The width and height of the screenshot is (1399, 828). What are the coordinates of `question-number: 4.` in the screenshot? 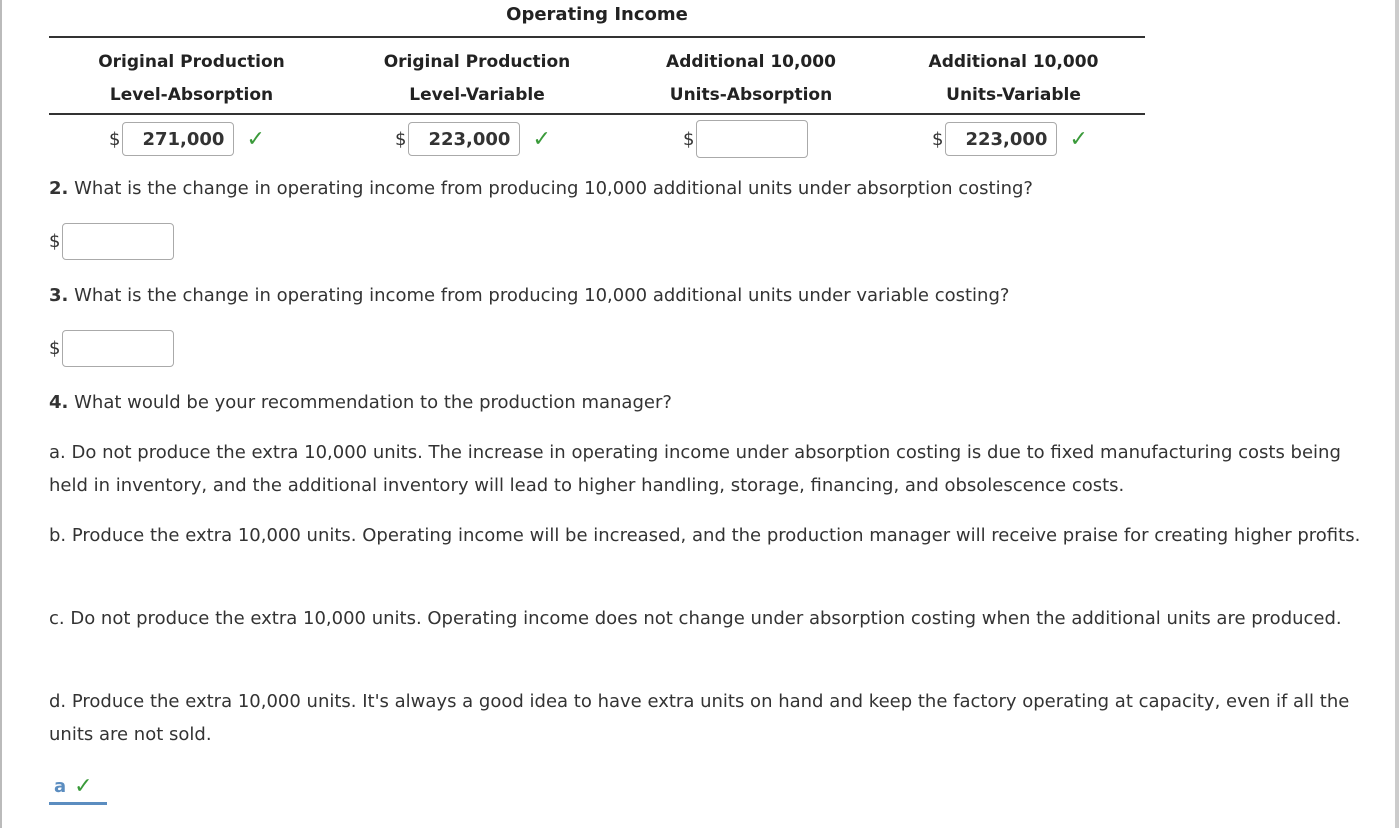 It's located at (59, 402).